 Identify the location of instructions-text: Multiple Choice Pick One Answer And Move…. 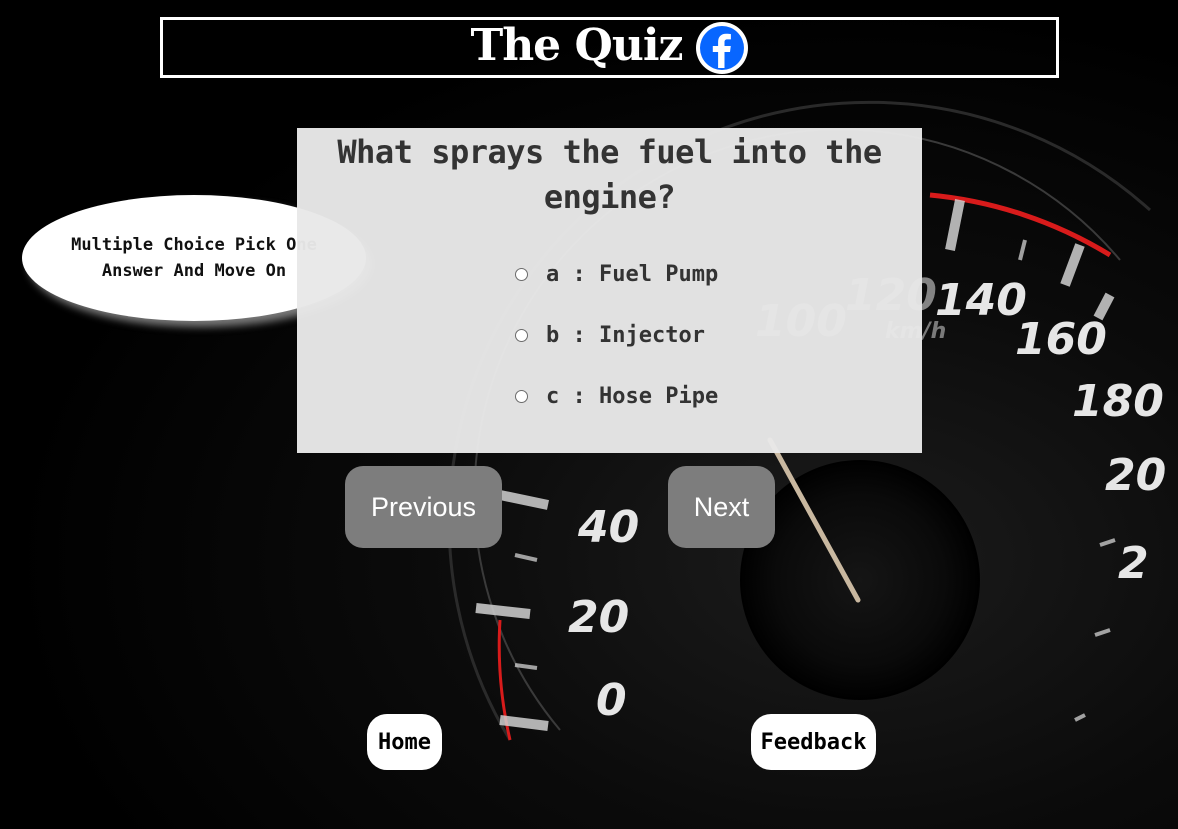
(194, 258).